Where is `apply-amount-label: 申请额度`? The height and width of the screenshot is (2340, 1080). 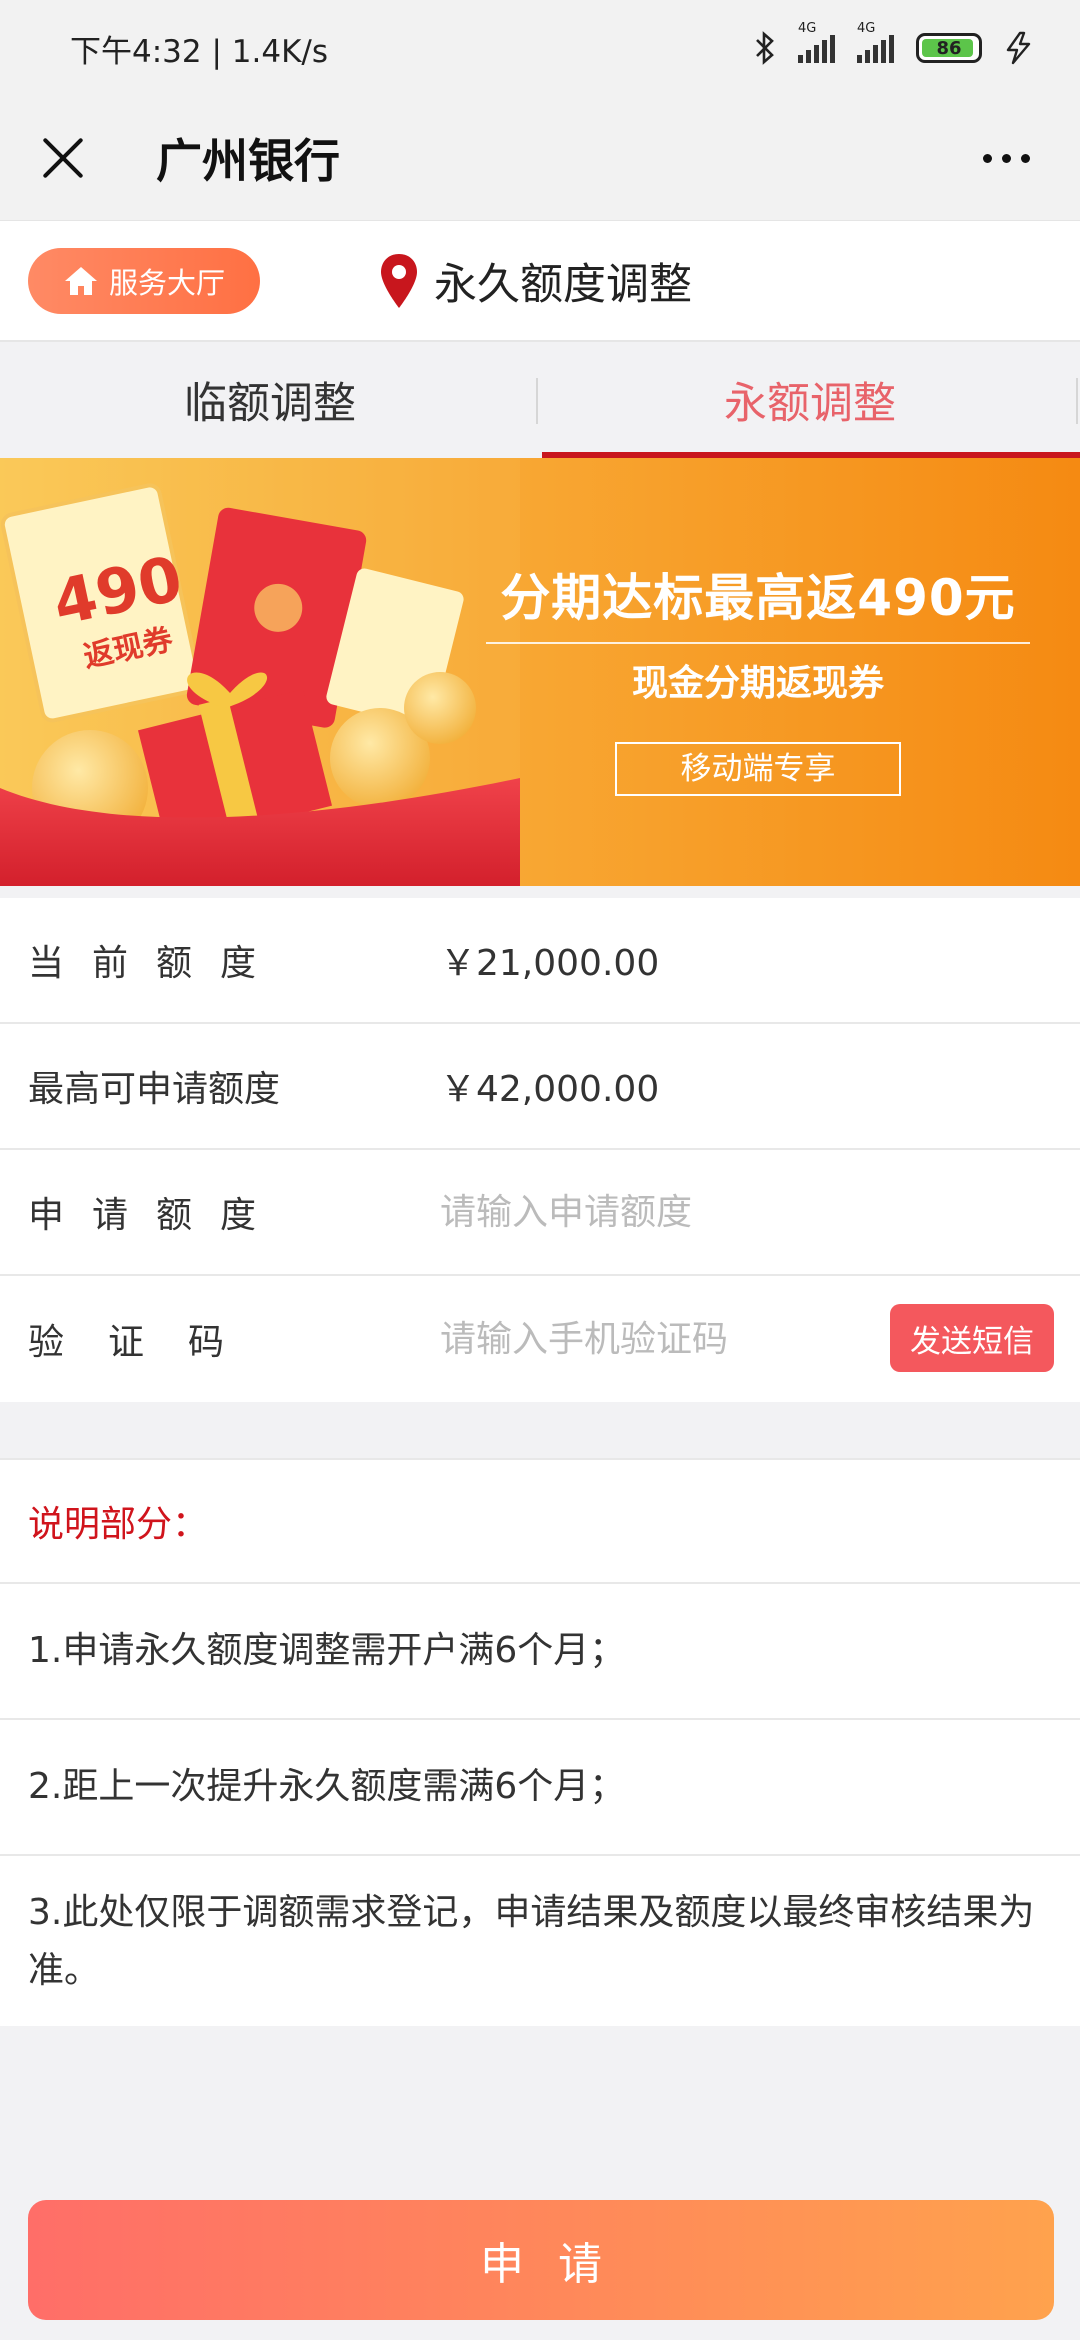 apply-amount-label: 申请额度 is located at coordinates (156, 1215).